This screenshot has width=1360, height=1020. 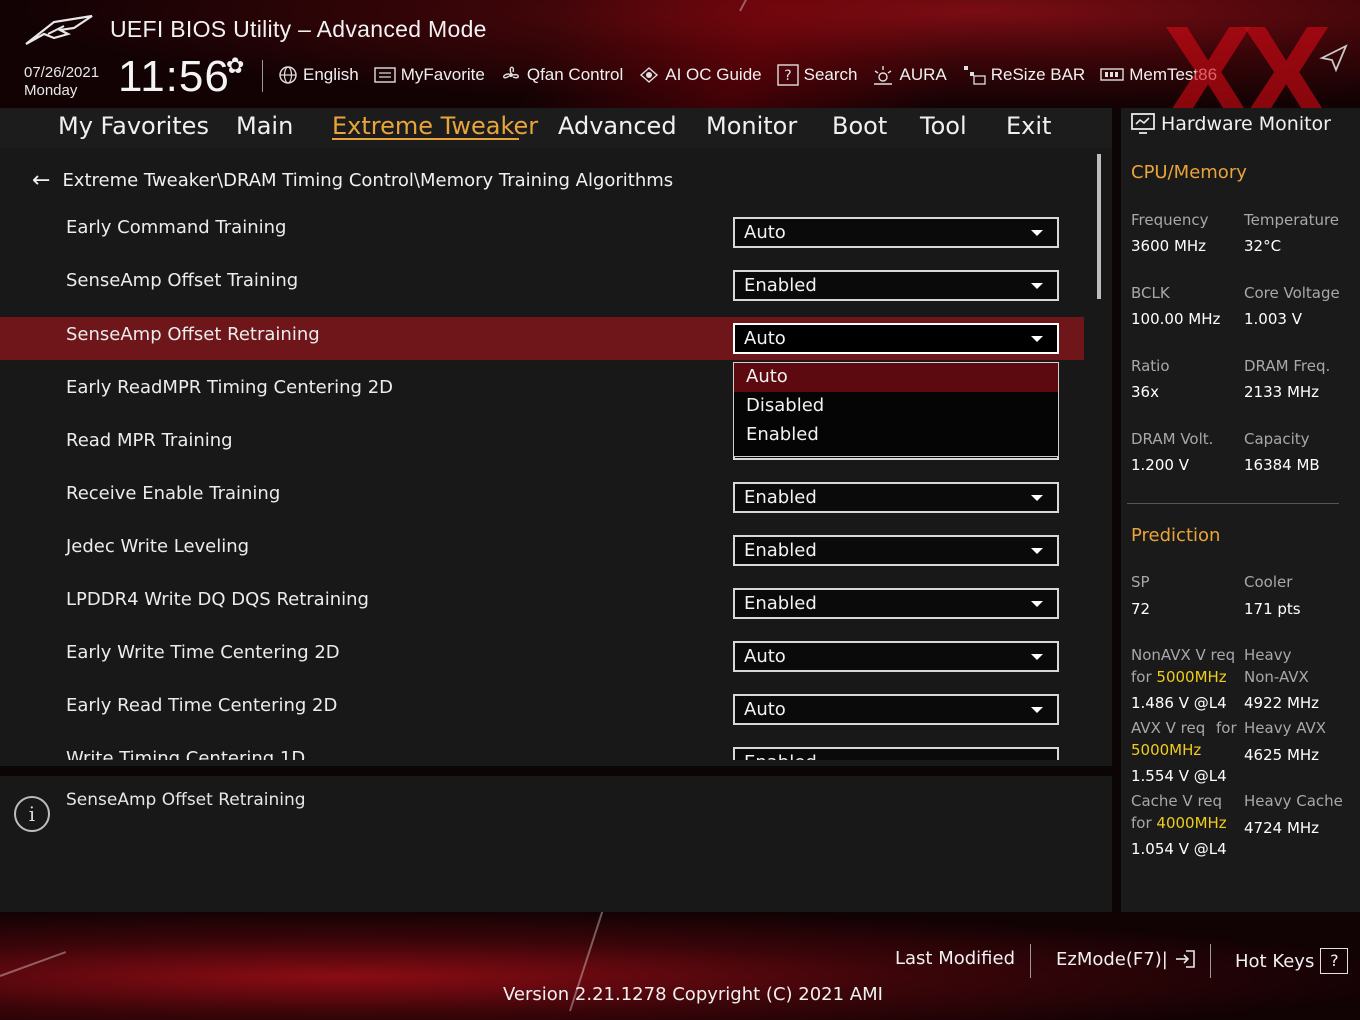 What do you see at coordinates (149, 440) in the screenshot?
I see `setting-label: Read MPR Training` at bounding box center [149, 440].